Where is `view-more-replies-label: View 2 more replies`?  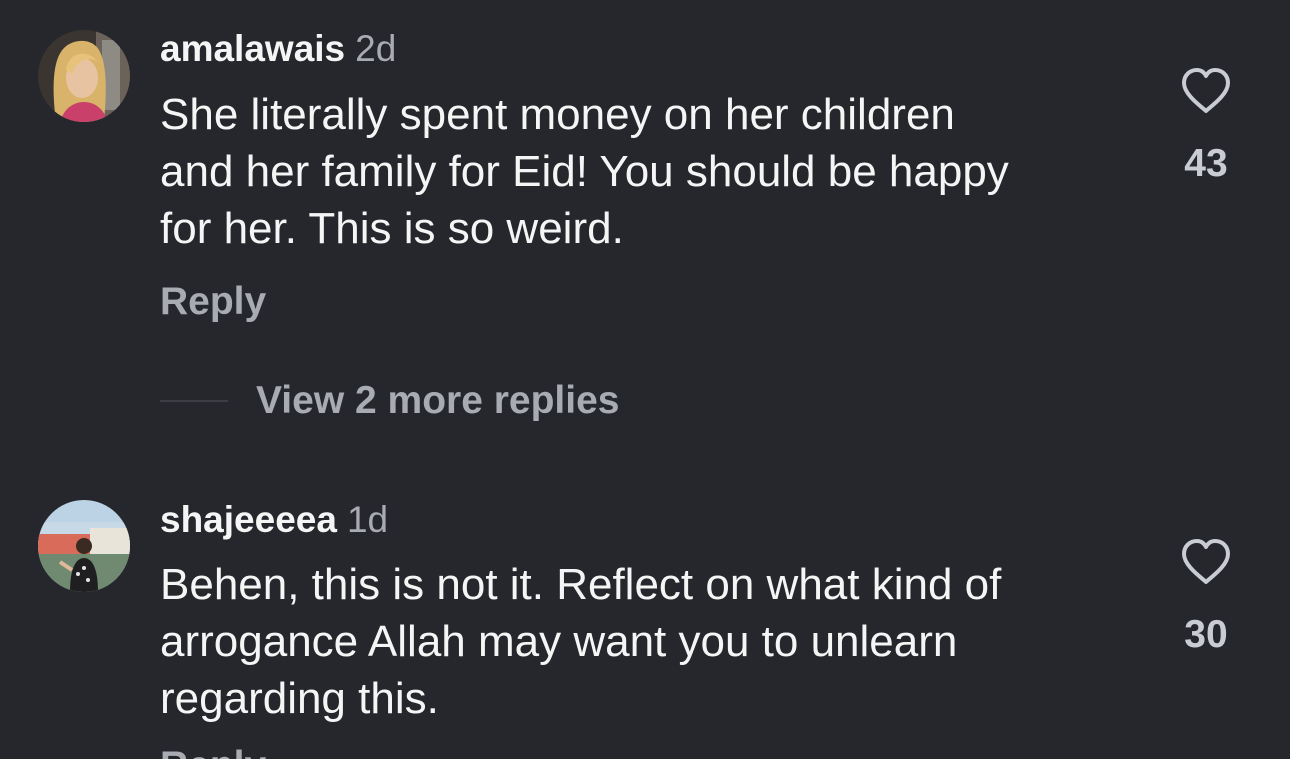
view-more-replies-label: View 2 more replies is located at coordinates (437, 401).